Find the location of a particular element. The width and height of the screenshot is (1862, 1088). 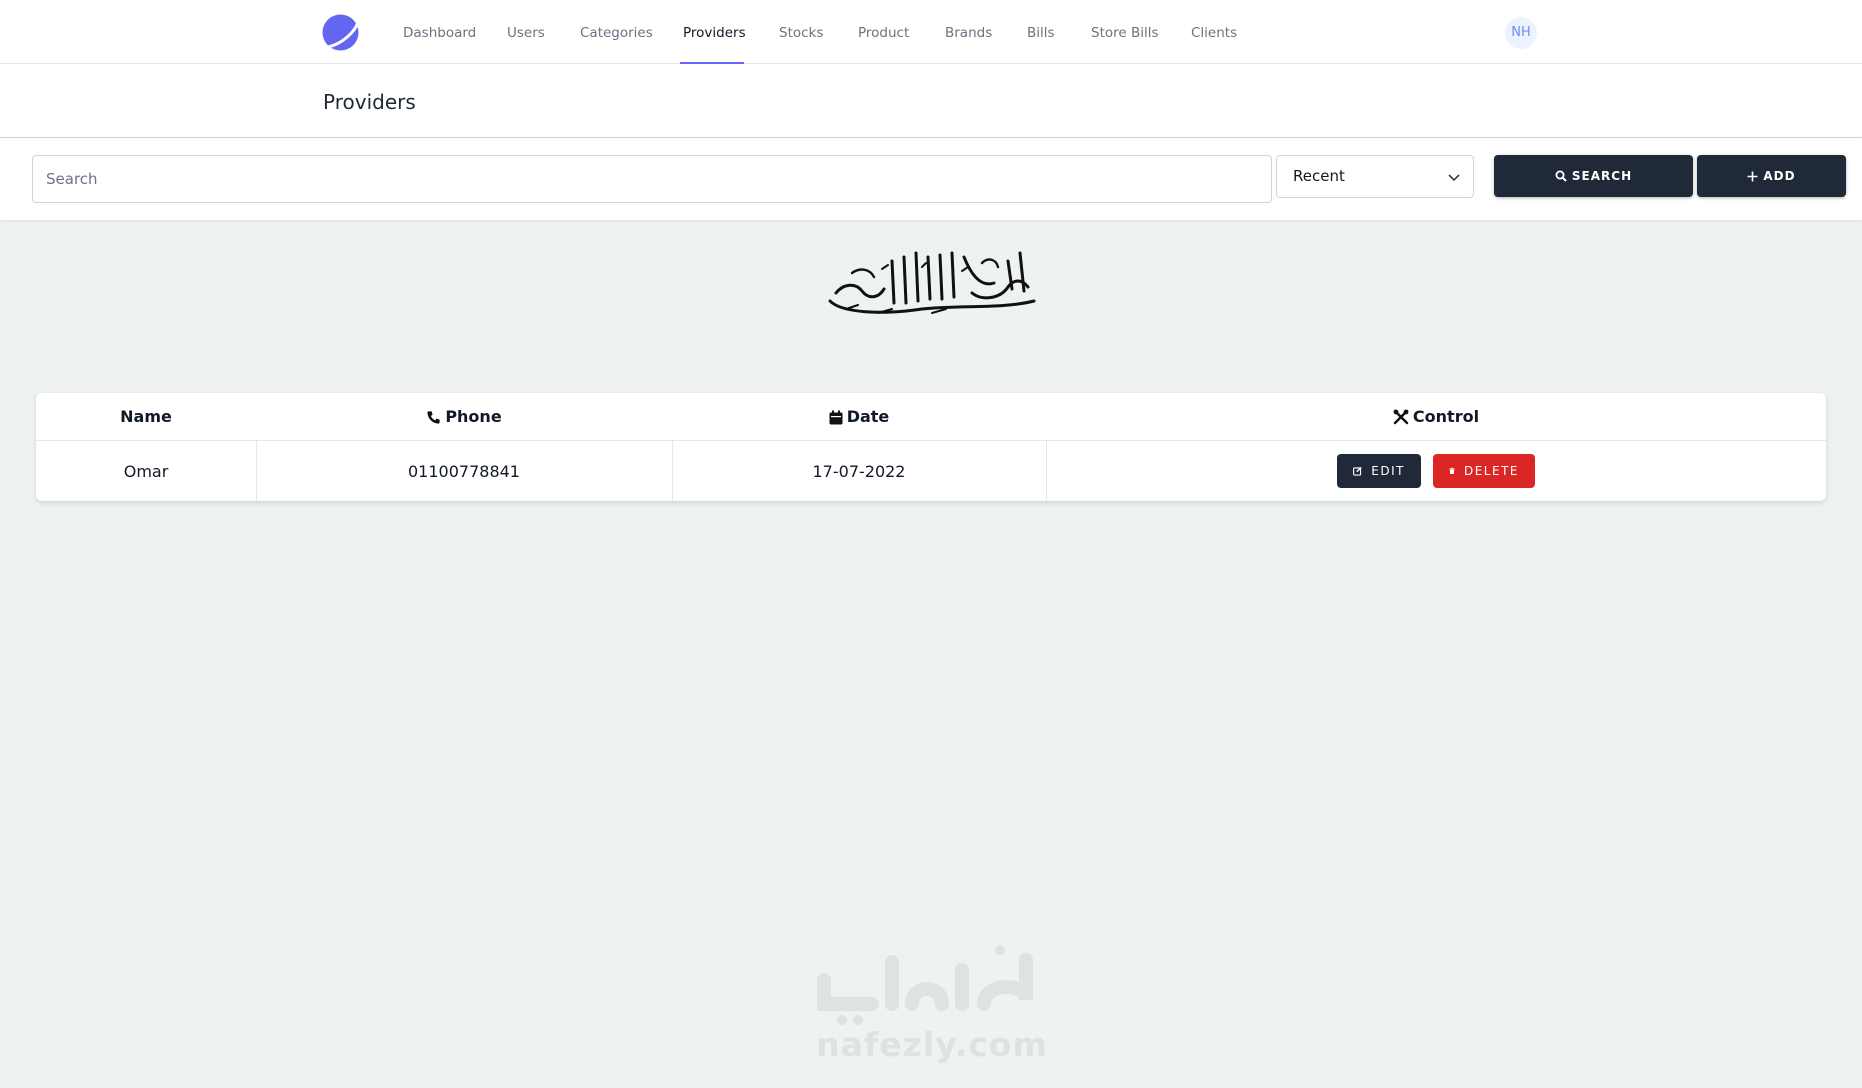

cell-name: Omar is located at coordinates (146, 471).